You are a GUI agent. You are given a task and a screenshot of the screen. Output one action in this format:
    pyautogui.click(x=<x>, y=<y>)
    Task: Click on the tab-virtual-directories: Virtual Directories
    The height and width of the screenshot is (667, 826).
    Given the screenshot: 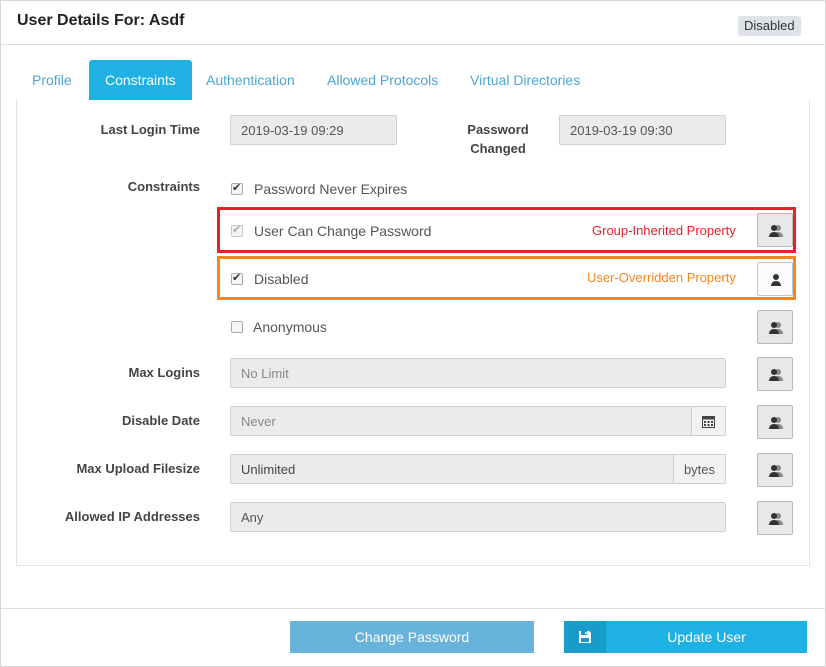 What is the action you would take?
    pyautogui.click(x=525, y=80)
    